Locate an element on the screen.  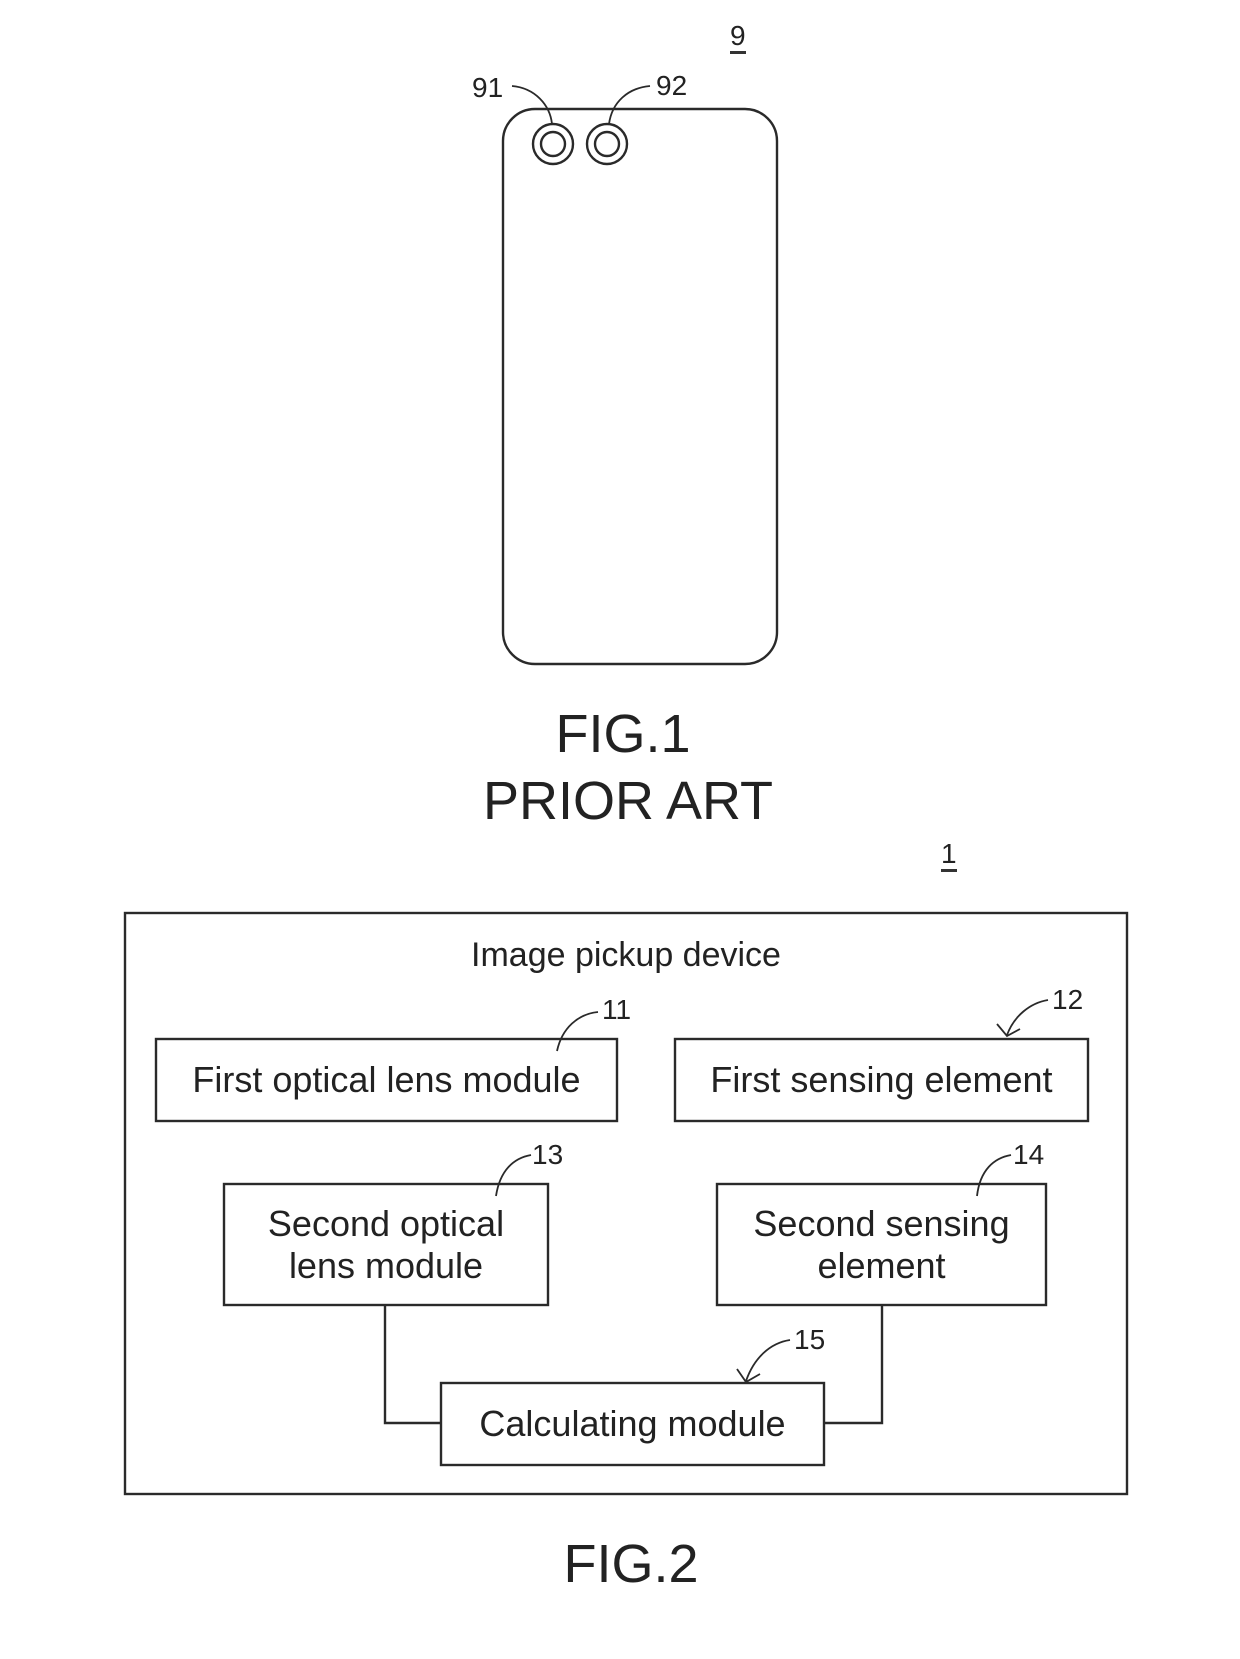
block-13-label-line1: Second optical is located at coordinates (386, 1223).